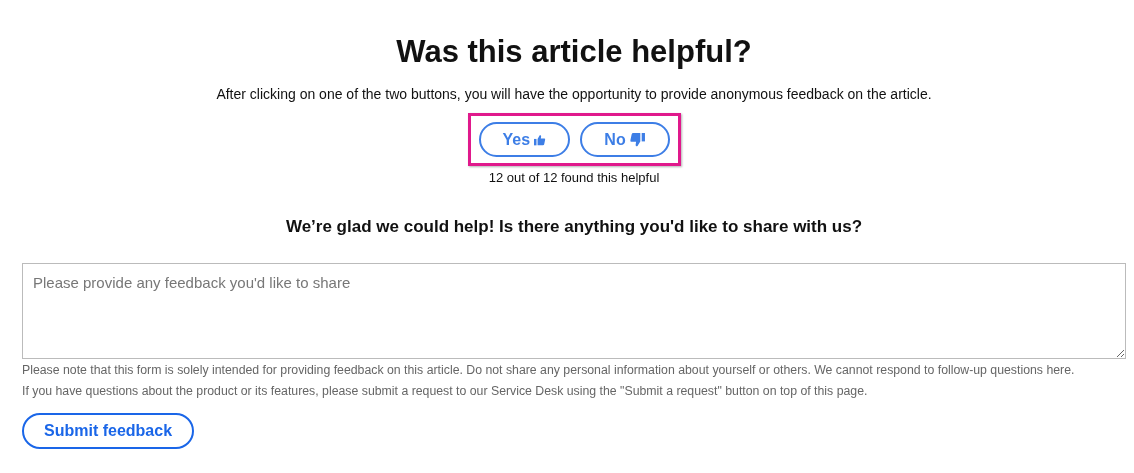  Describe the element at coordinates (574, 177) in the screenshot. I see `vote-count: 12 out of 12 found this helpful` at that location.